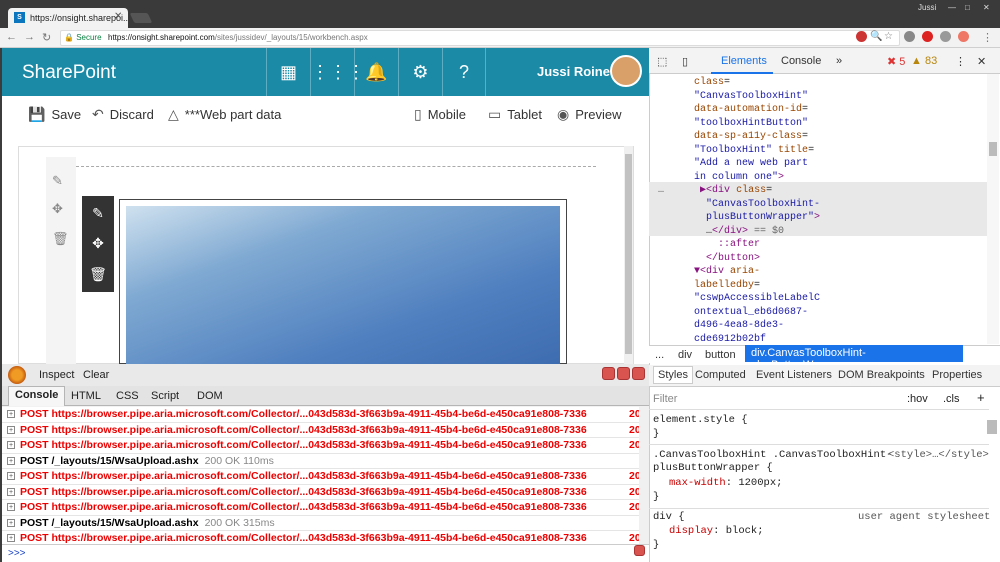 The image size is (1000, 562). Describe the element at coordinates (165, 396) in the screenshot. I see `fb-tab-script: Script` at that location.